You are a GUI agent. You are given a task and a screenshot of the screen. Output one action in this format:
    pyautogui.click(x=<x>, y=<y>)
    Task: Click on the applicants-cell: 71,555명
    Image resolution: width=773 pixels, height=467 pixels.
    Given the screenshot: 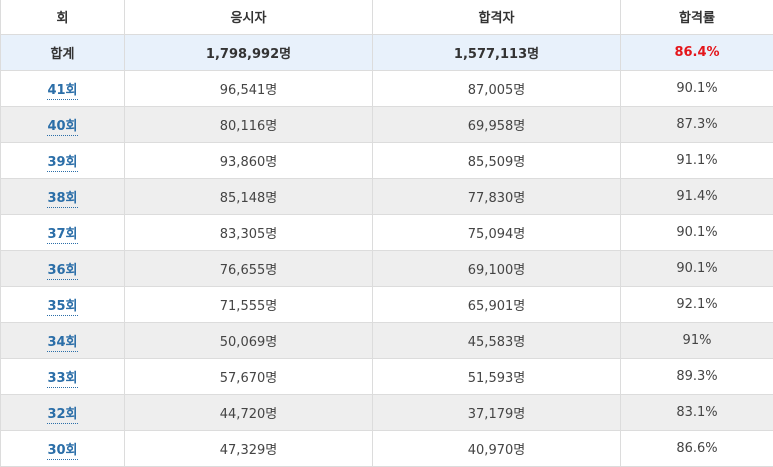 What is the action you would take?
    pyautogui.click(x=248, y=304)
    